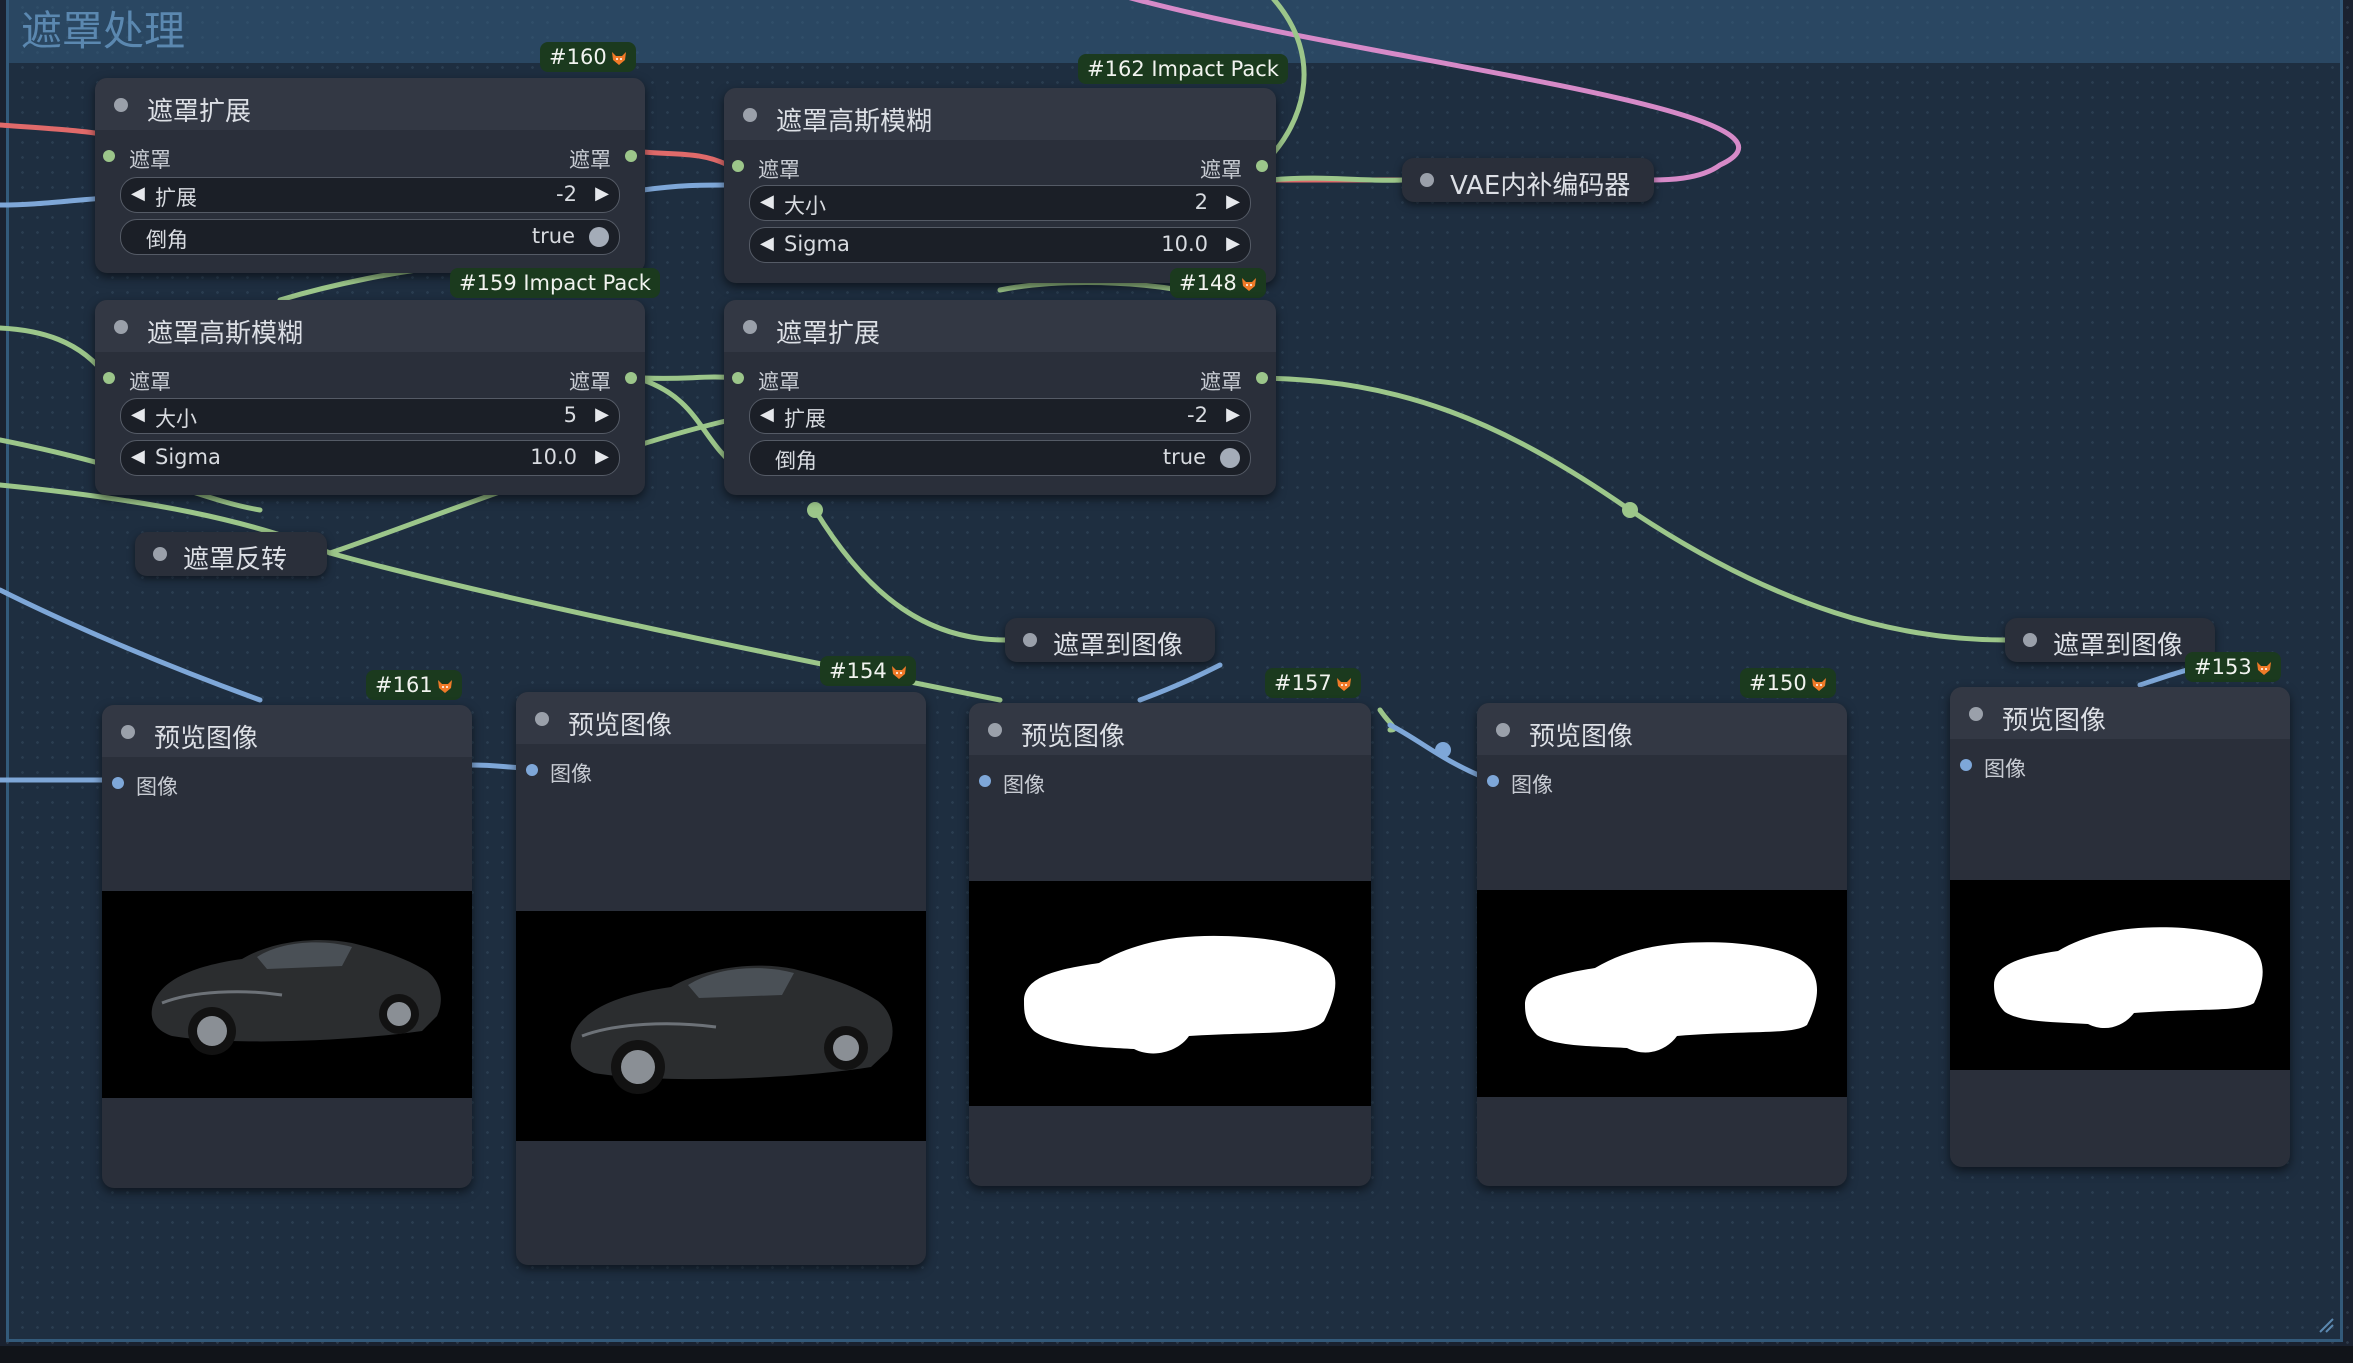 The height and width of the screenshot is (1363, 2353). What do you see at coordinates (2263, 668) in the screenshot?
I see `fox-icon` at bounding box center [2263, 668].